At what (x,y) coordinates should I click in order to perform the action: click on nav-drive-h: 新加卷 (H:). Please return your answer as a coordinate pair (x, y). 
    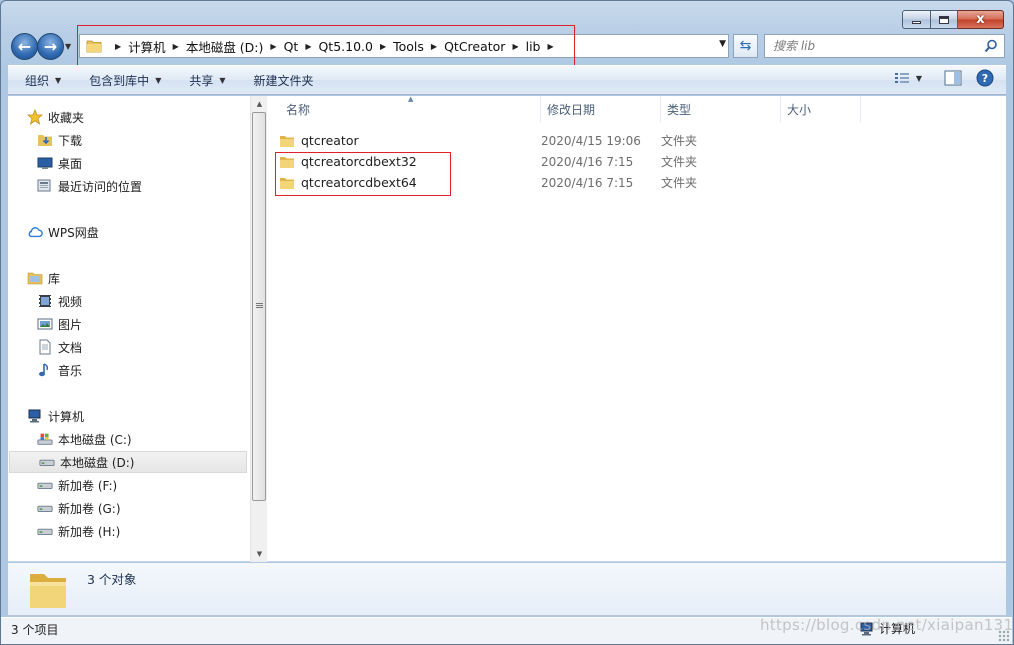
    Looking at the image, I should click on (128, 531).